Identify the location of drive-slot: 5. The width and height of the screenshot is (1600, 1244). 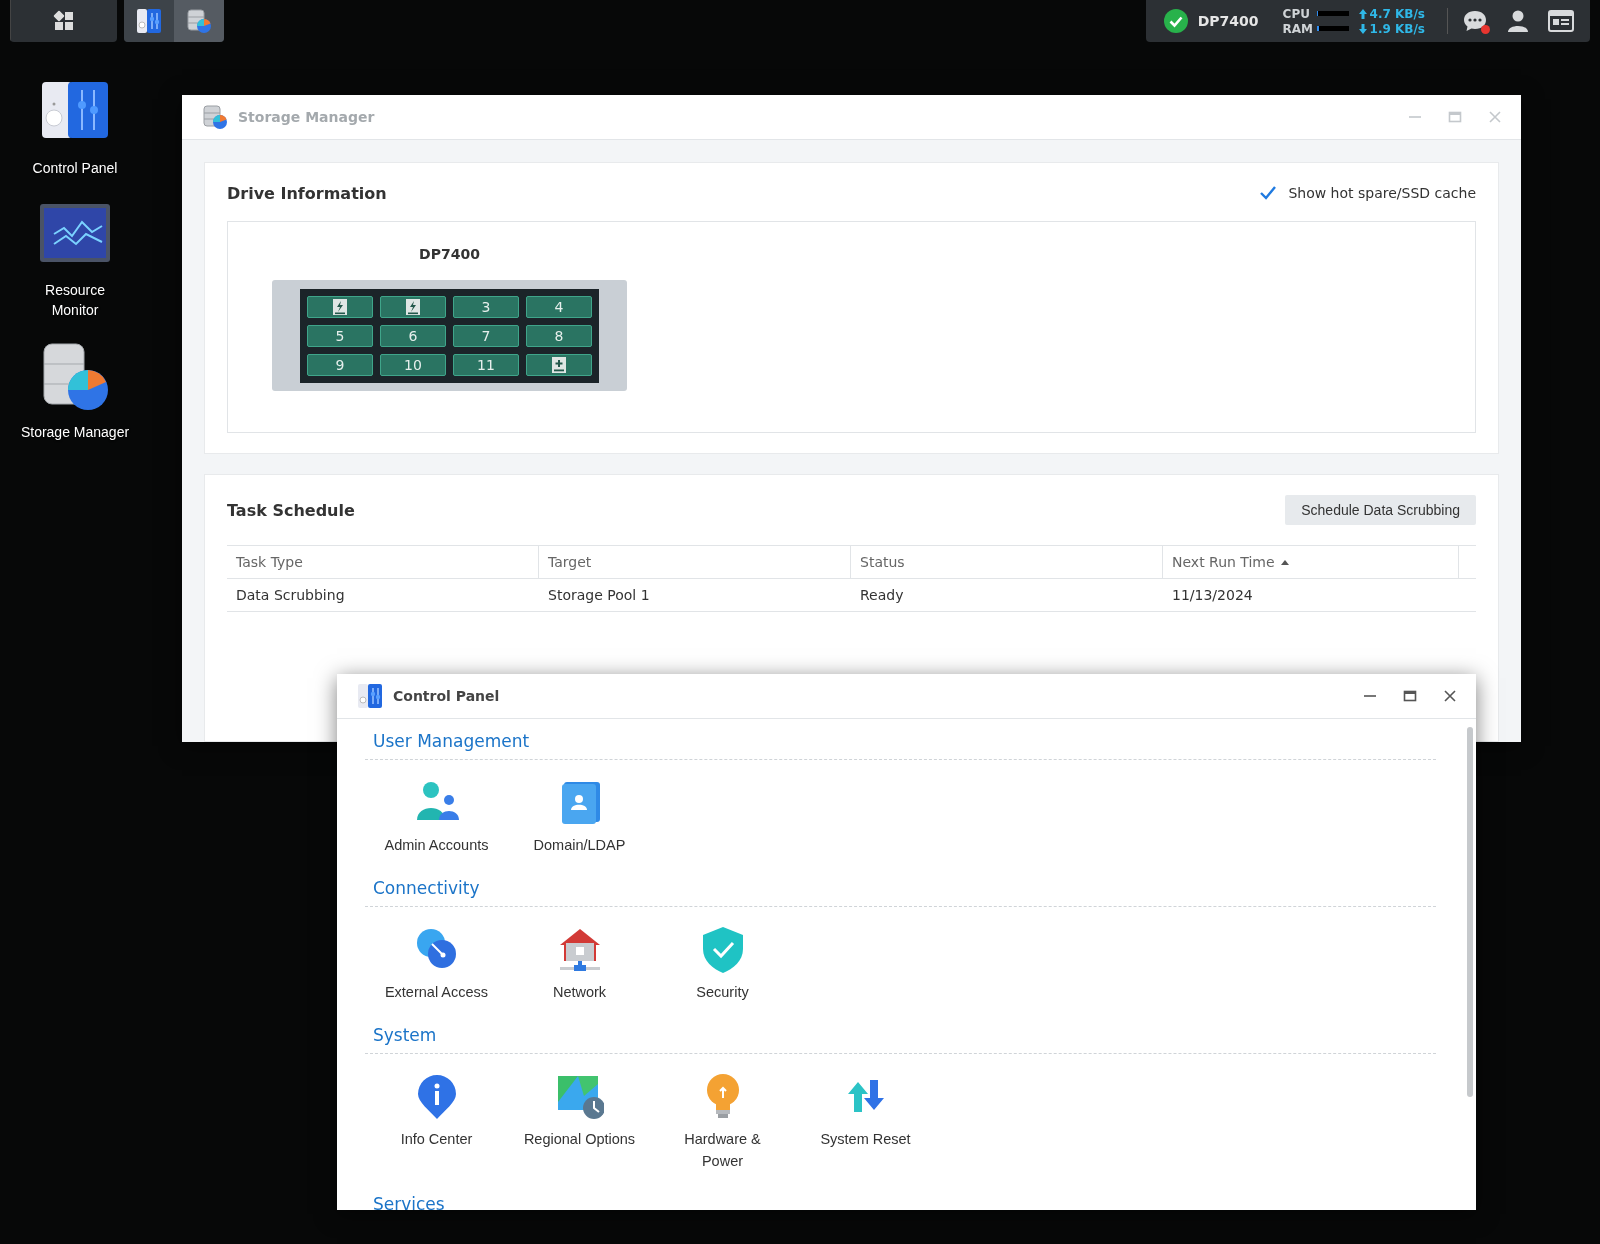
(340, 335).